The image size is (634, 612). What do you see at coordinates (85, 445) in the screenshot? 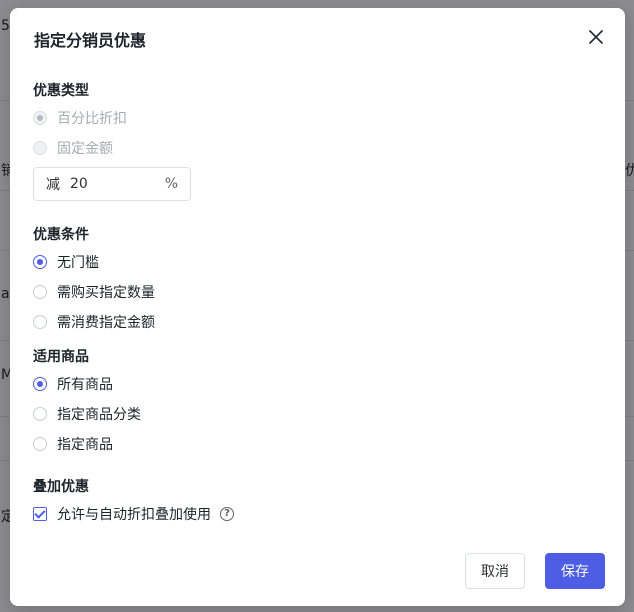
I see `radio-label: 指定商品` at bounding box center [85, 445].